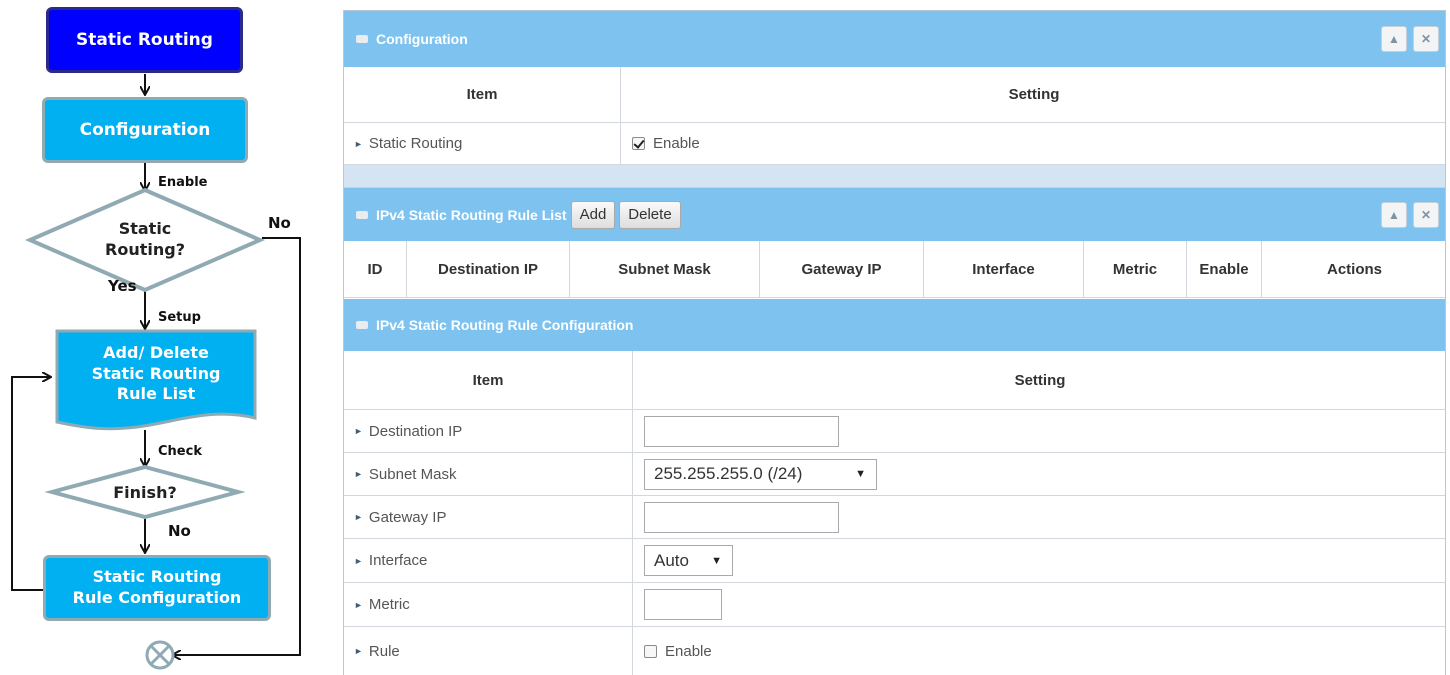  I want to click on flow-configuration-label: Configuration, so click(145, 129).